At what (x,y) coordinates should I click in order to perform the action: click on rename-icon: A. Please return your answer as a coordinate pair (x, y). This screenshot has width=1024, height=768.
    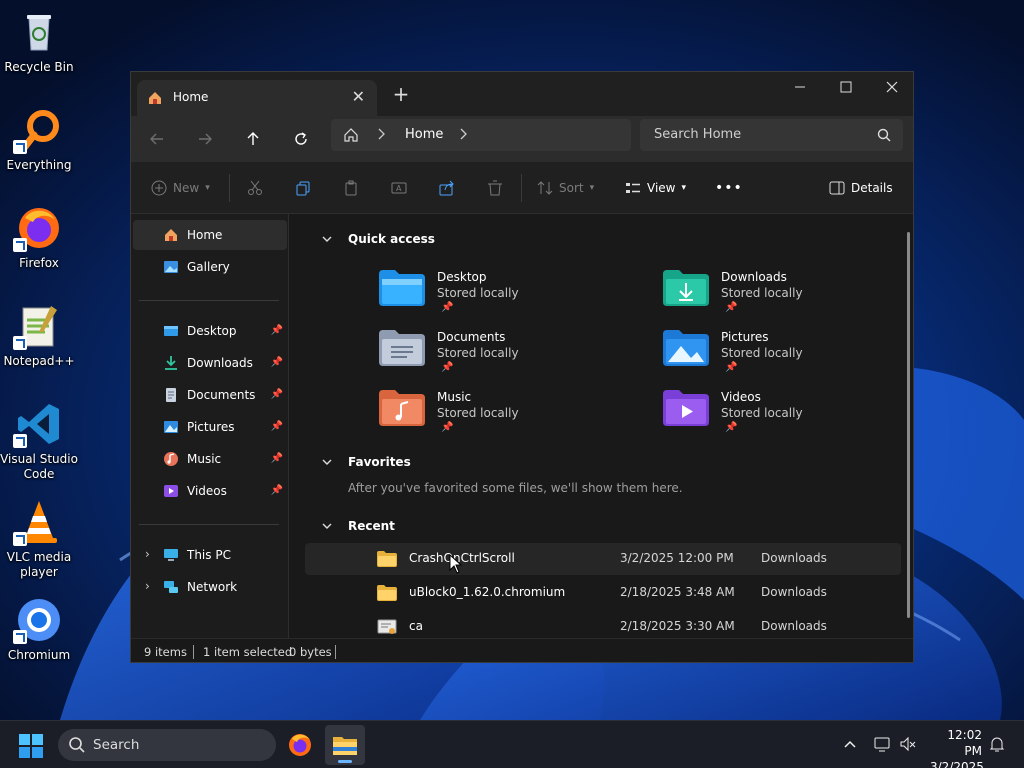
    Looking at the image, I should click on (399, 188).